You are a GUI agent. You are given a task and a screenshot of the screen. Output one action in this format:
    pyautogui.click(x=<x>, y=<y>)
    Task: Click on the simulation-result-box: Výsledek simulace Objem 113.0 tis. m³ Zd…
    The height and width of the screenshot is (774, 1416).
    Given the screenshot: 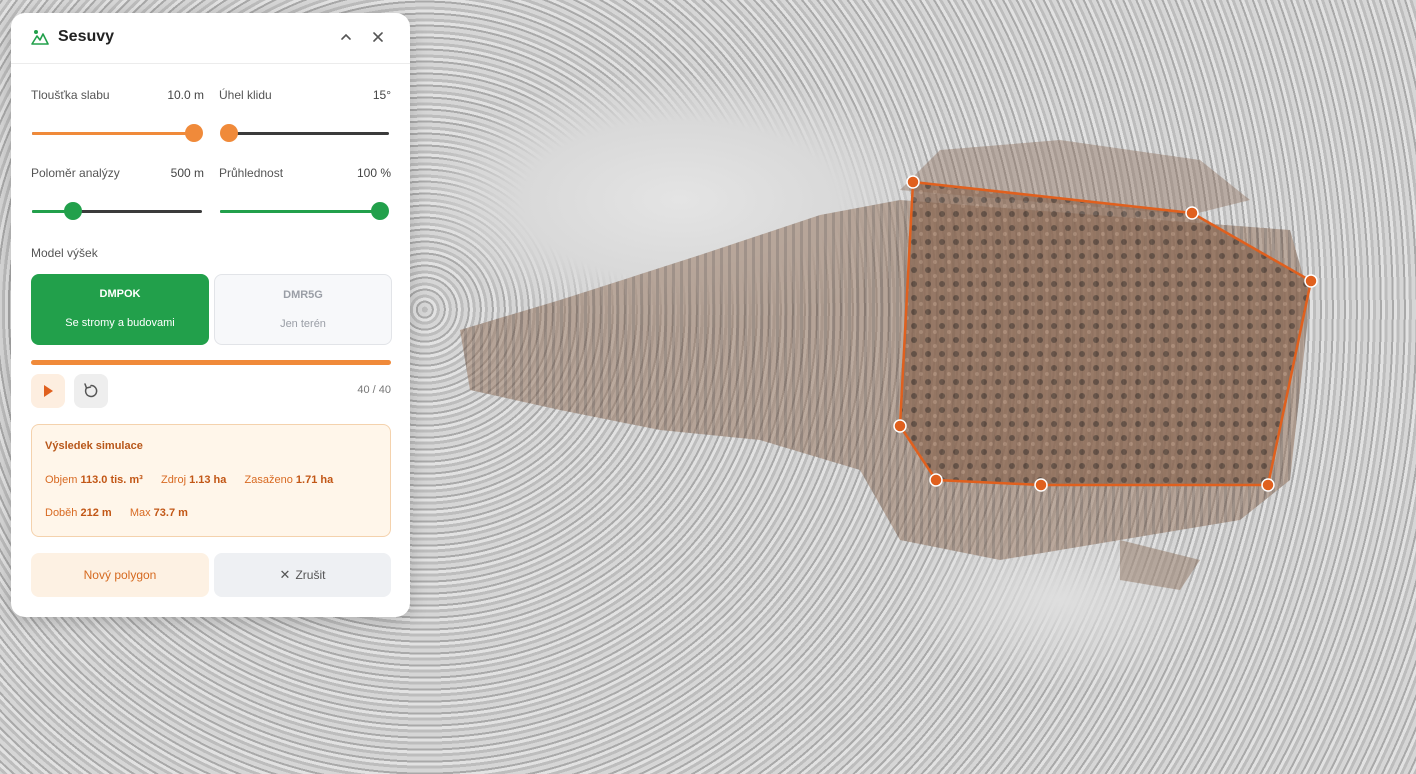 What is the action you would take?
    pyautogui.click(x=211, y=480)
    